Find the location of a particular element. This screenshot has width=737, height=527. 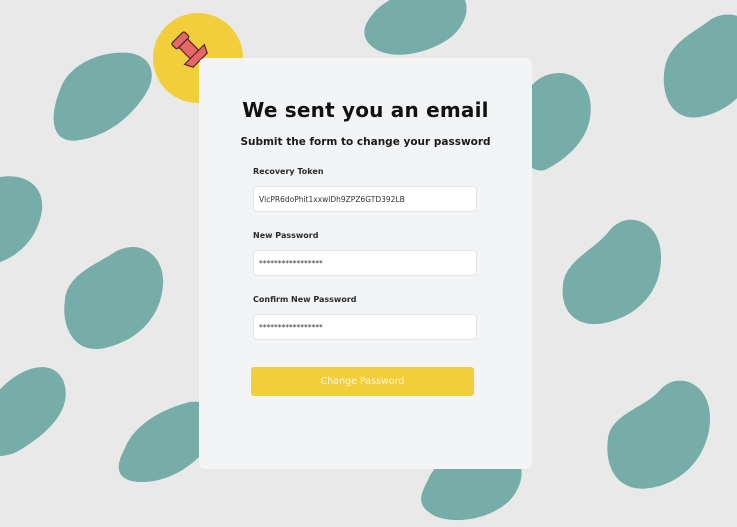

new-password-label: New Password is located at coordinates (286, 235).